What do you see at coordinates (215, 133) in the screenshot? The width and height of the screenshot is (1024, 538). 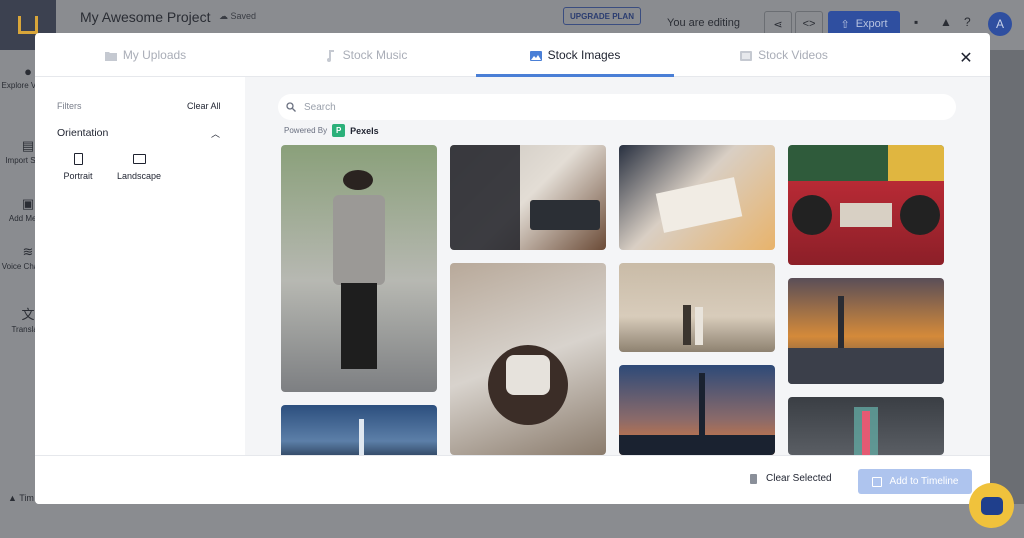 I see `chevron-up-icon: ︿` at bounding box center [215, 133].